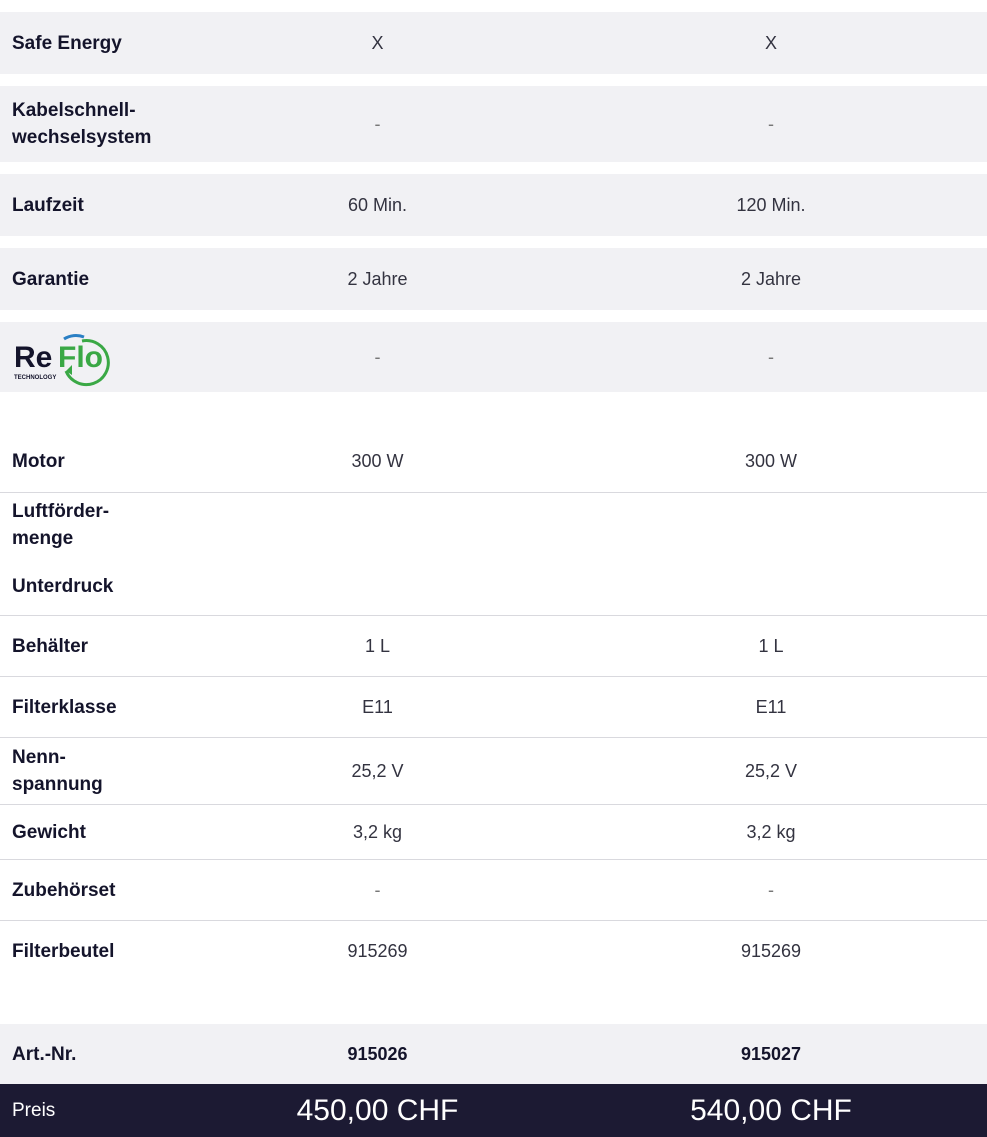 This screenshot has width=987, height=1137. I want to click on row-label: Nenn- spannung, so click(57, 771).